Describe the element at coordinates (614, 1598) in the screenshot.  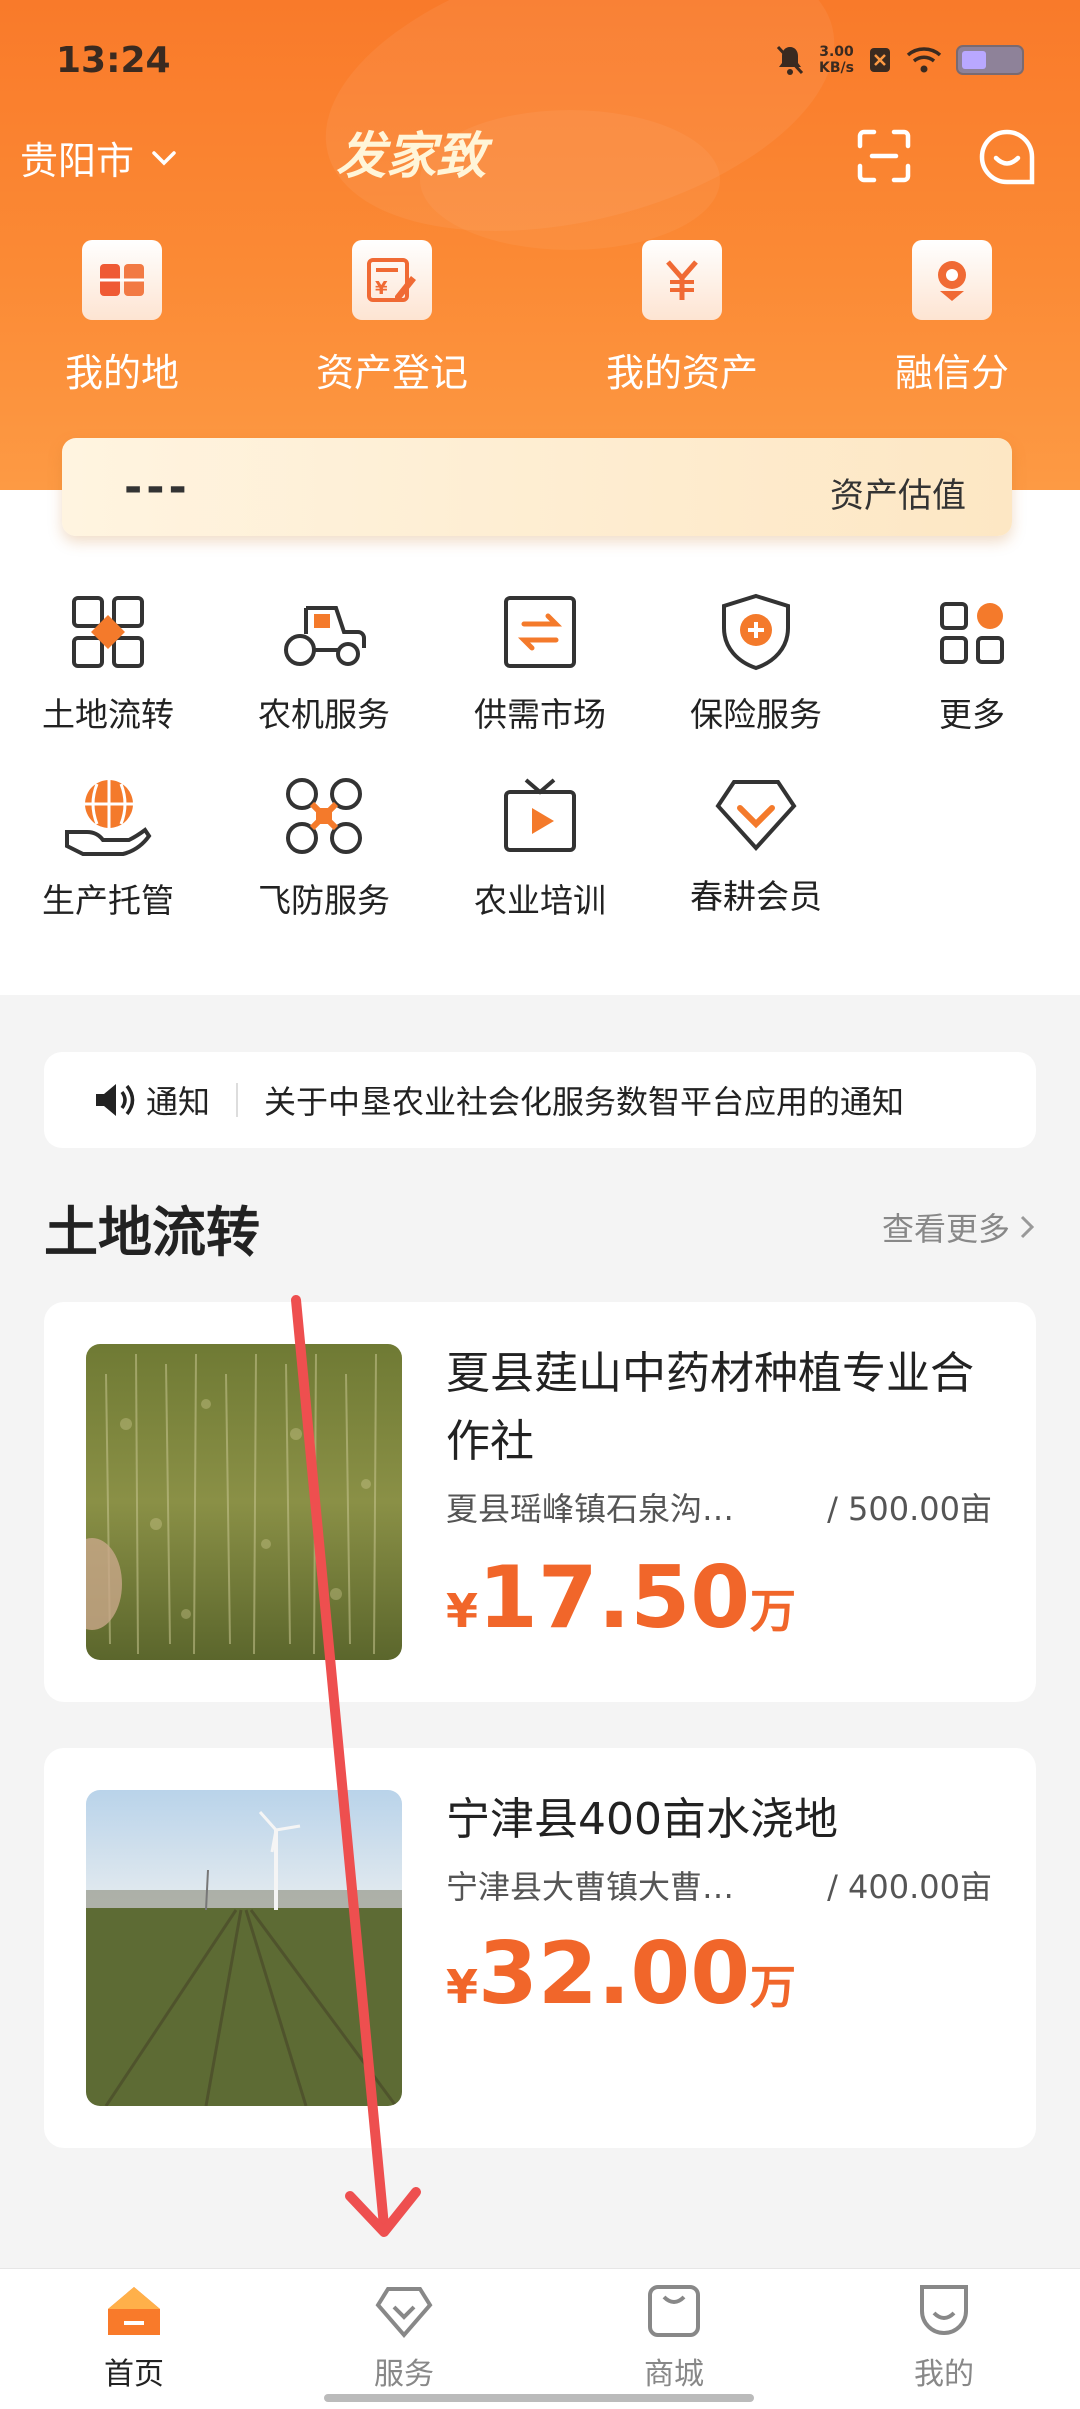
I see `price-value: 17.50` at that location.